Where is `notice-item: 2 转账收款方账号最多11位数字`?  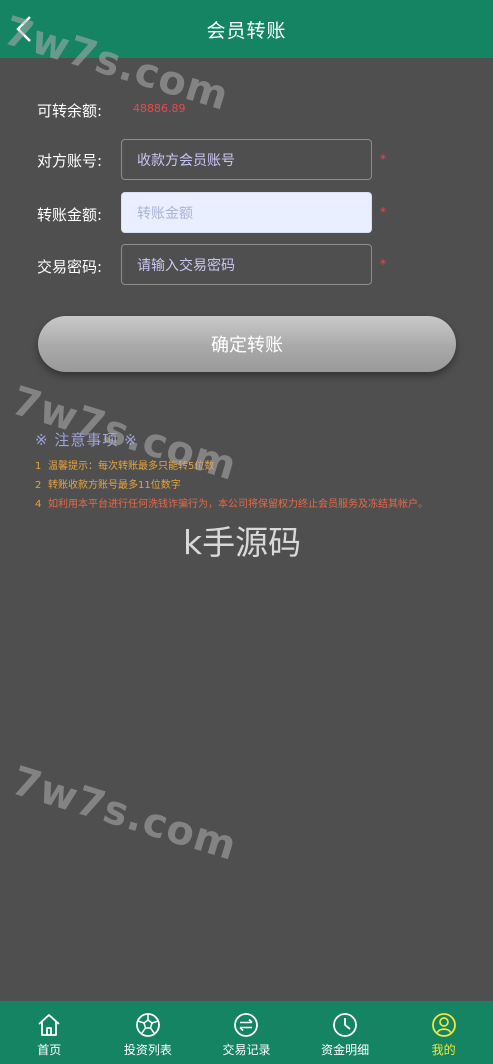 notice-item: 2 转账收款方账号最多11位数字 is located at coordinates (245, 486).